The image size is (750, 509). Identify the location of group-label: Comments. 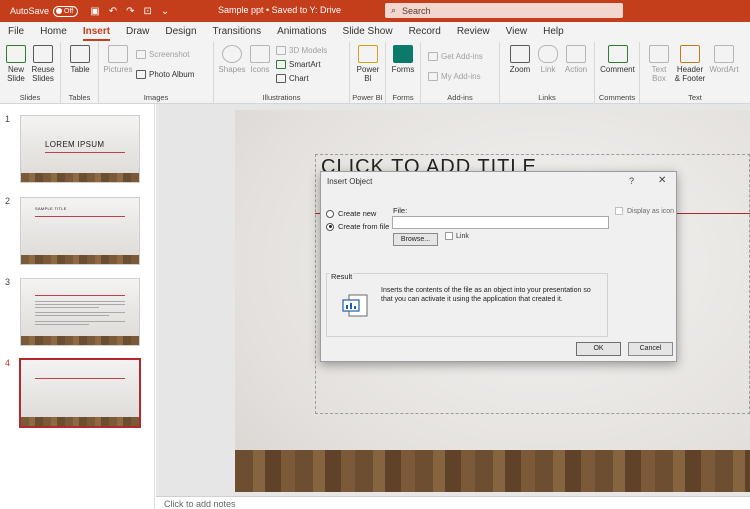
(617, 97).